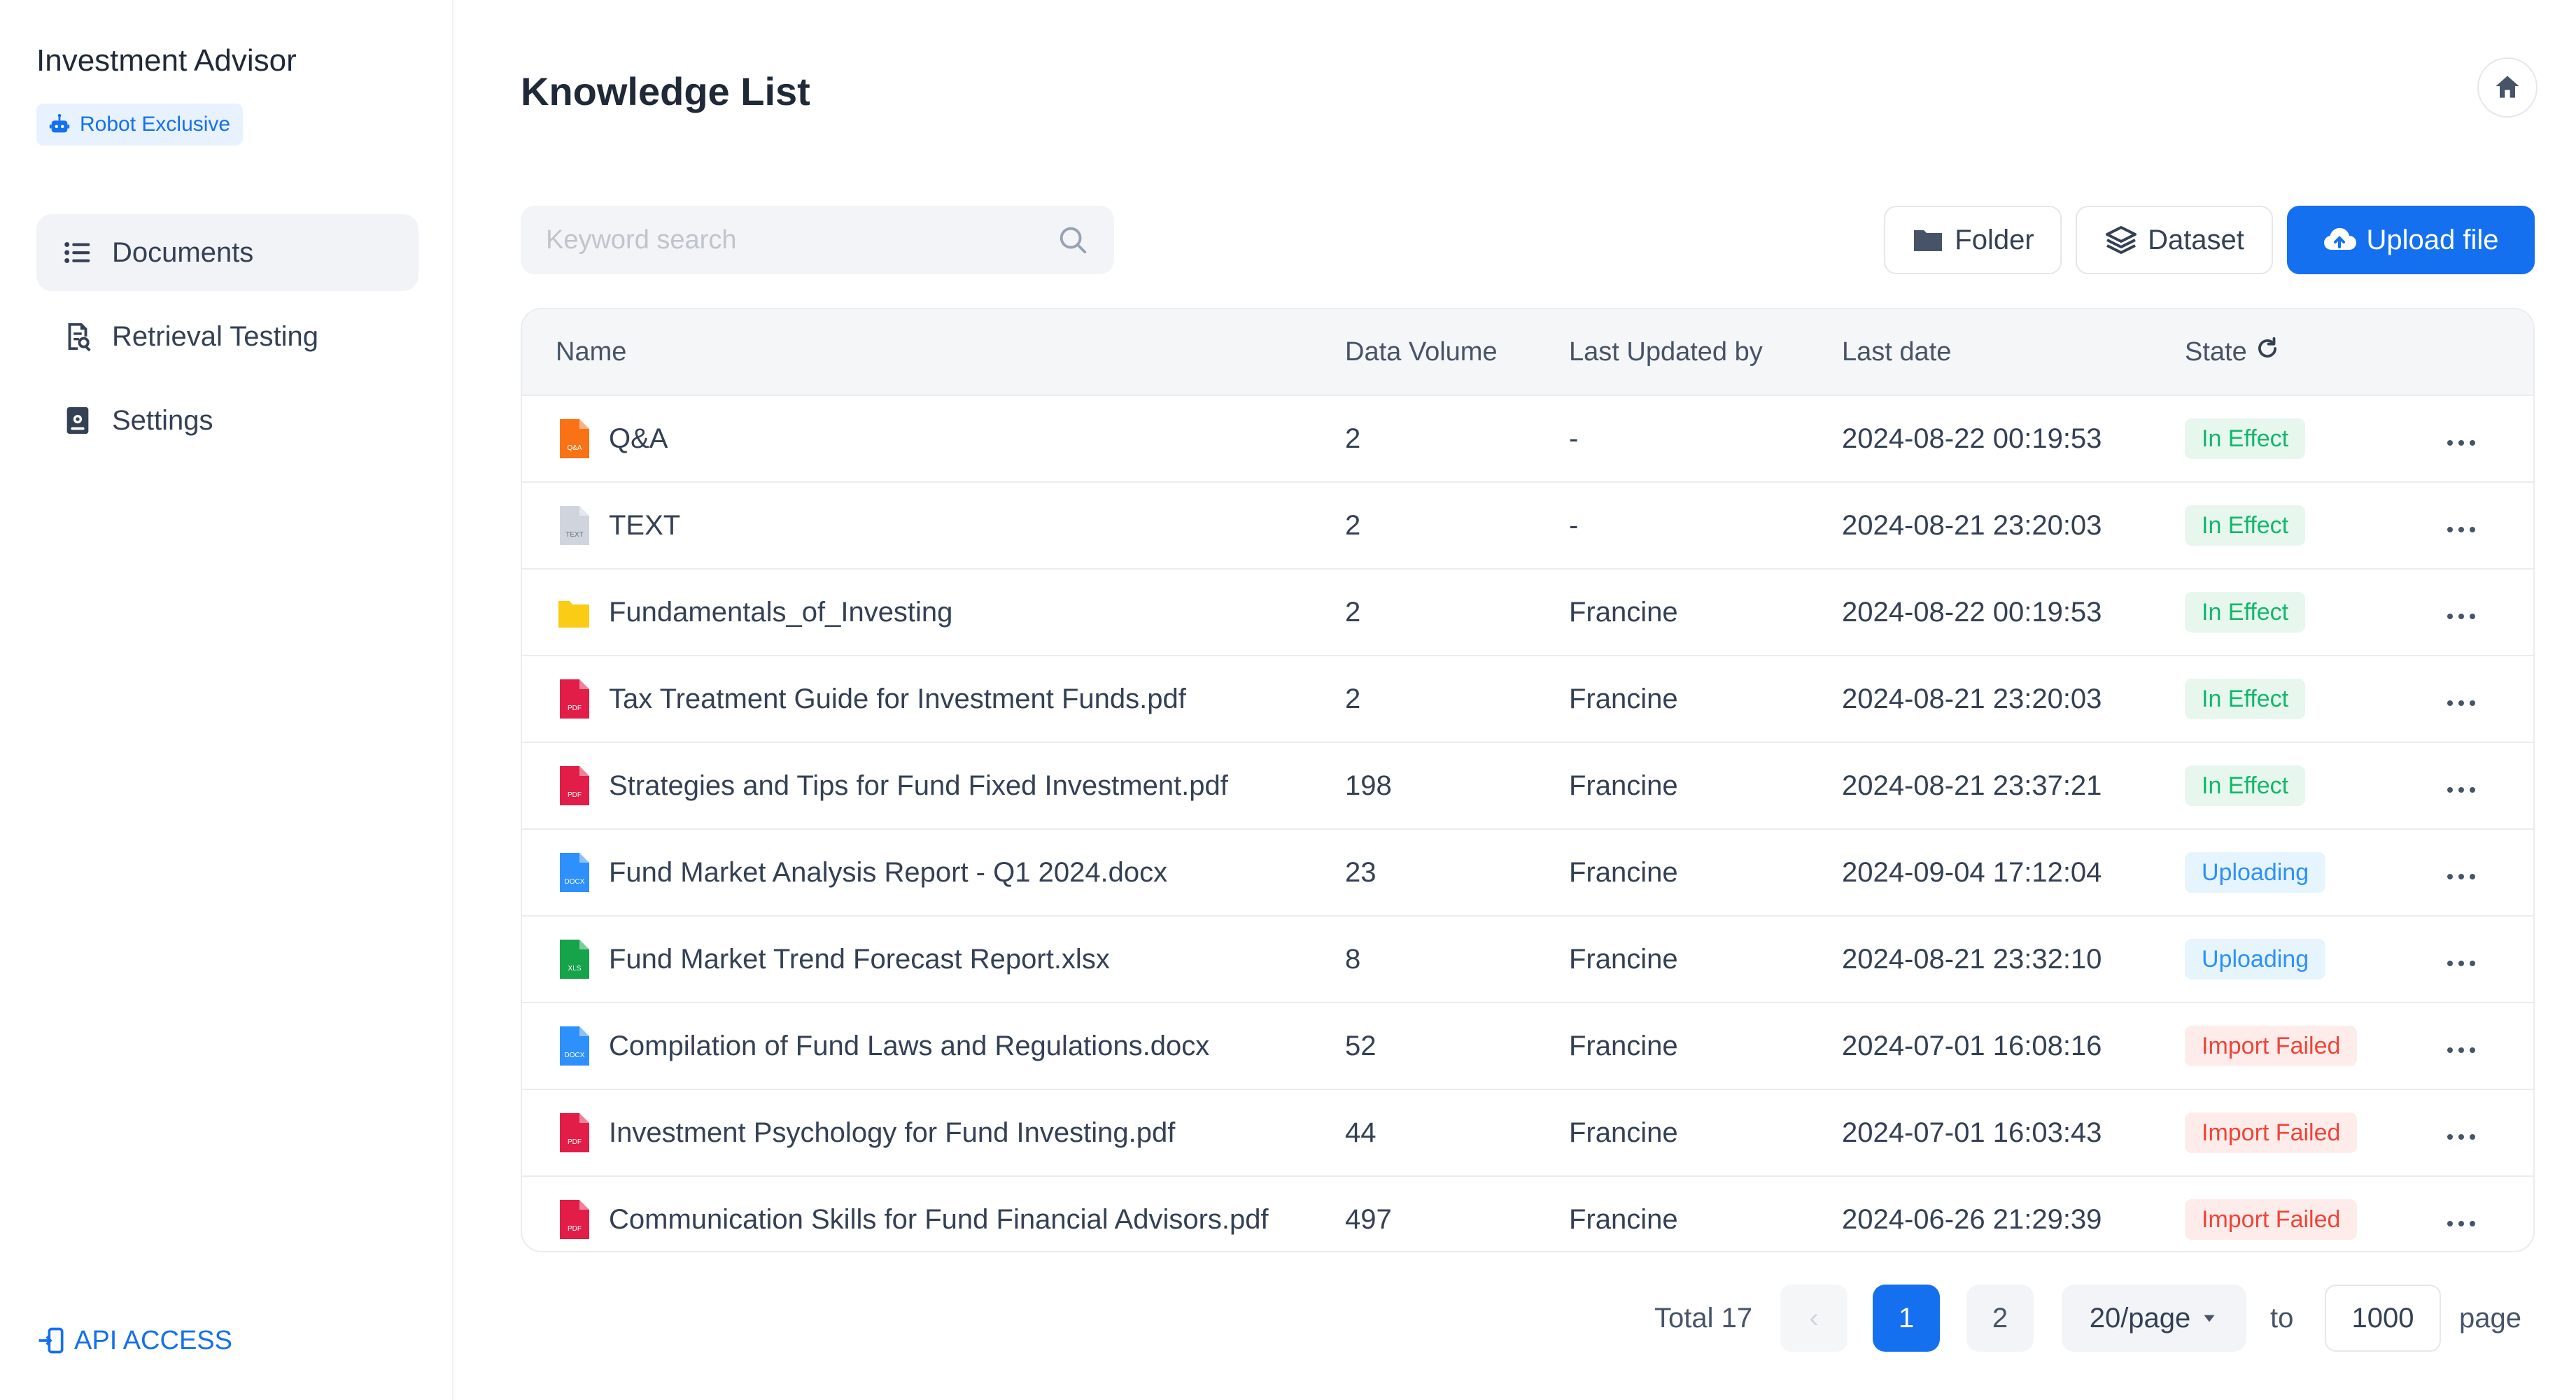 This screenshot has height=1400, width=2576. I want to click on prev-page-button: ‹, so click(1813, 1318).